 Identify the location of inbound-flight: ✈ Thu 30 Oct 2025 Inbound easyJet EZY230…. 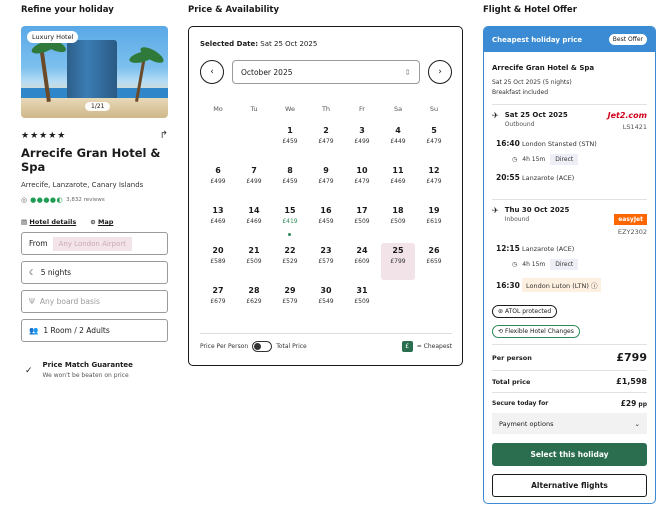
(569, 249).